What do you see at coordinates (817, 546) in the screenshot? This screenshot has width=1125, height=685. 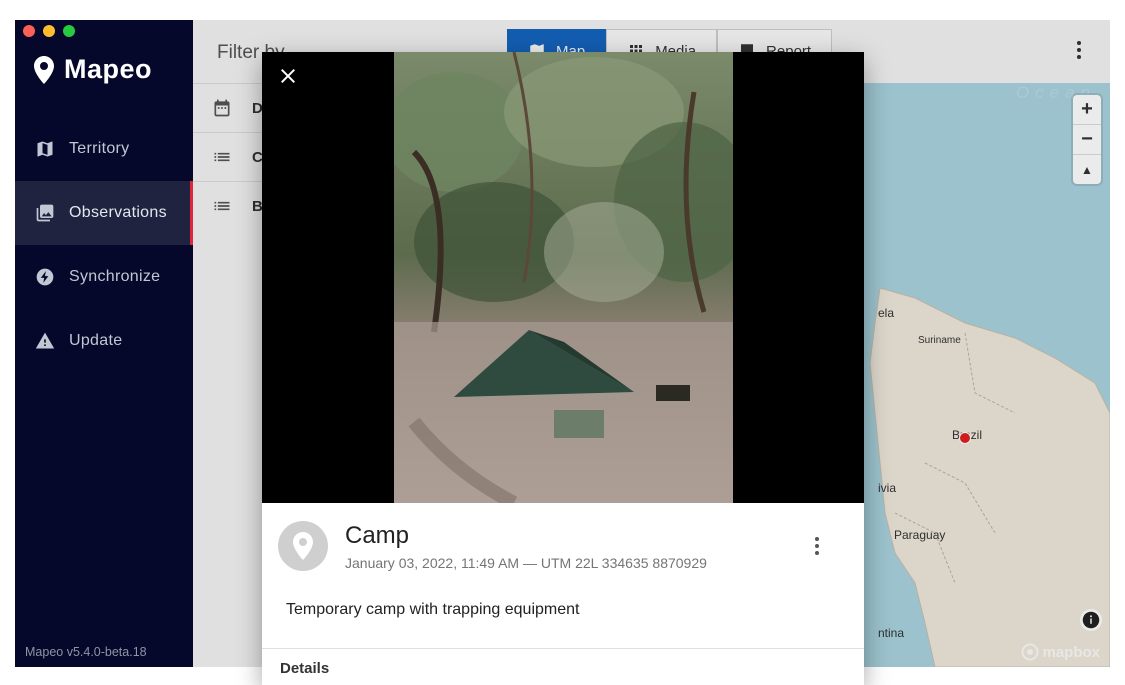 I see `more-vert-icon` at bounding box center [817, 546].